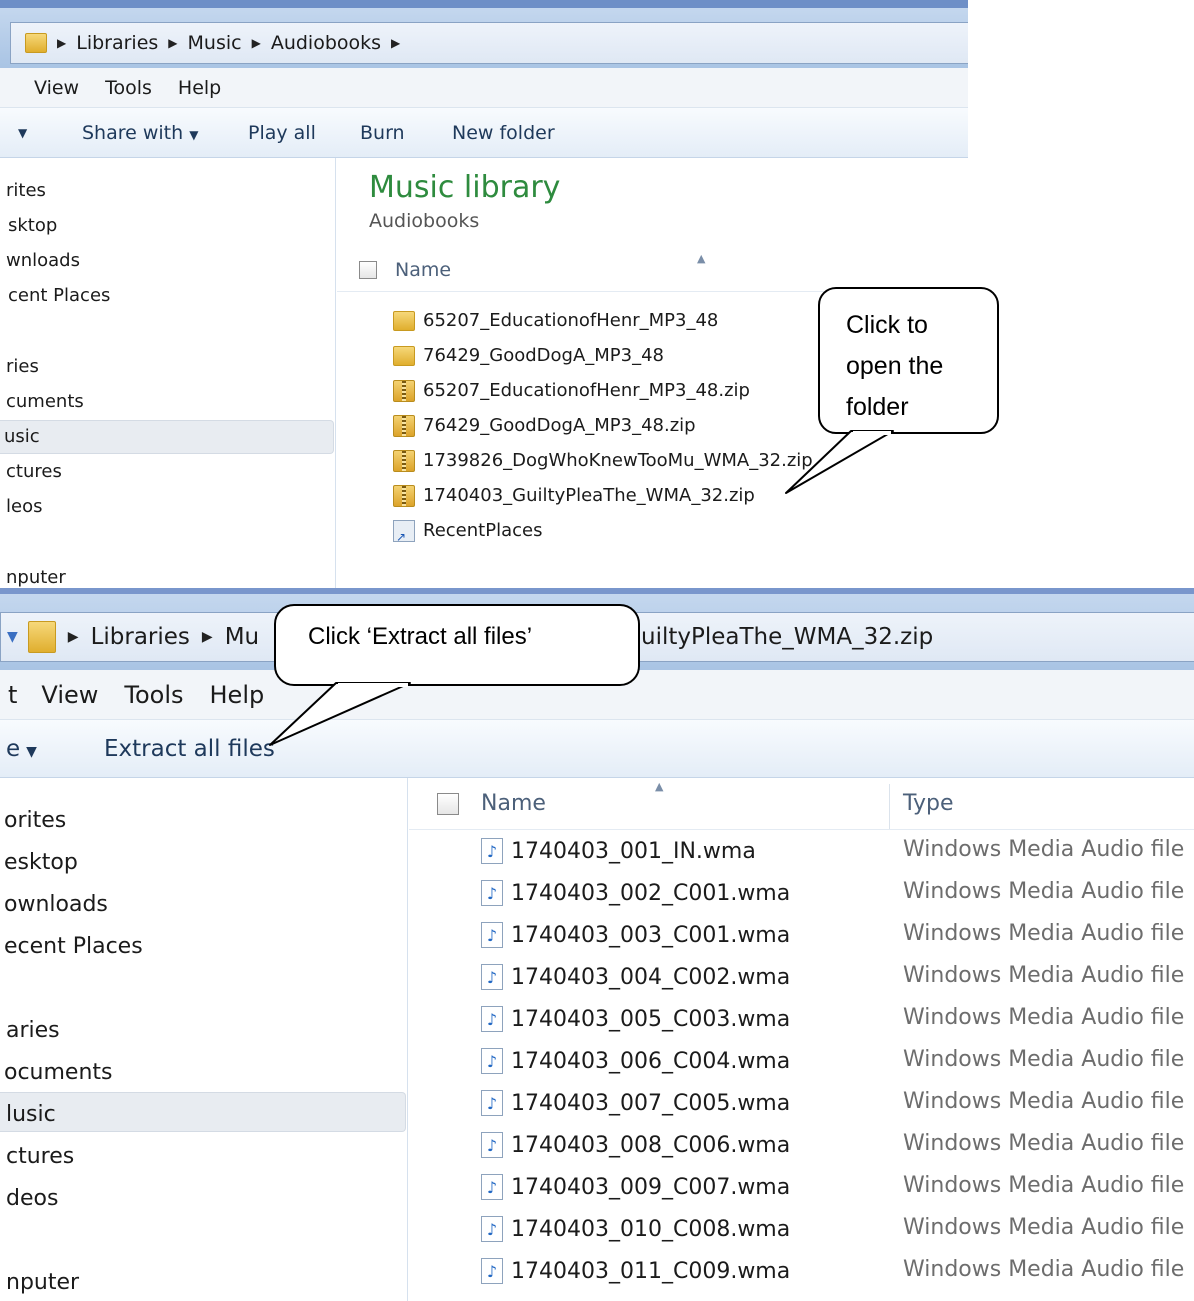  Describe the element at coordinates (140, 133) in the screenshot. I see `share-with-button: Share with ▼` at that location.